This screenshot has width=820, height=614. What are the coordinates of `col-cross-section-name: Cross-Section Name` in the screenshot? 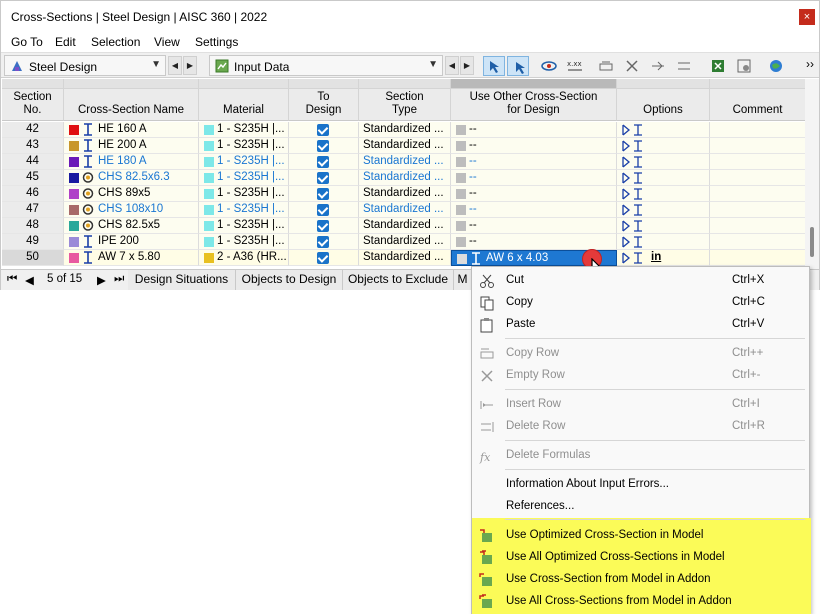 It's located at (131, 100).